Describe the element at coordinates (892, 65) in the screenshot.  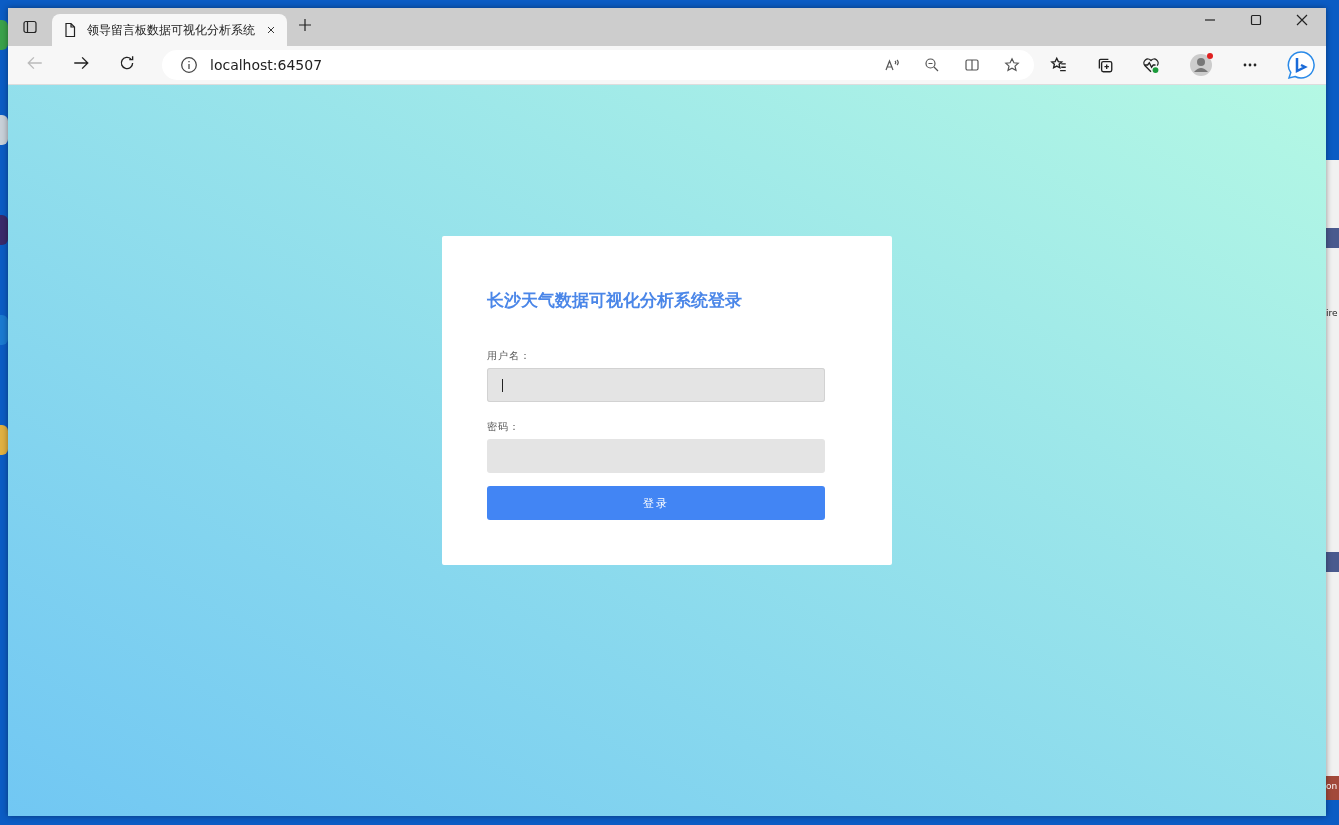
I see `read-aloud-icon` at that location.